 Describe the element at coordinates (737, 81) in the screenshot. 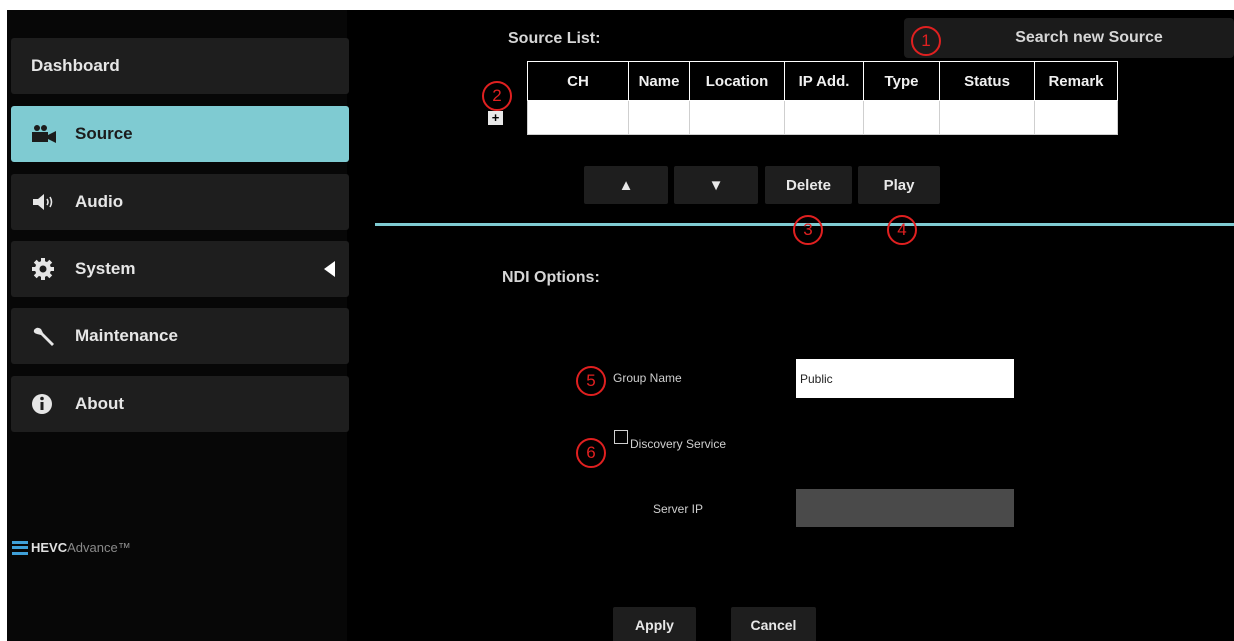

I see `column-header-location: Location` at that location.